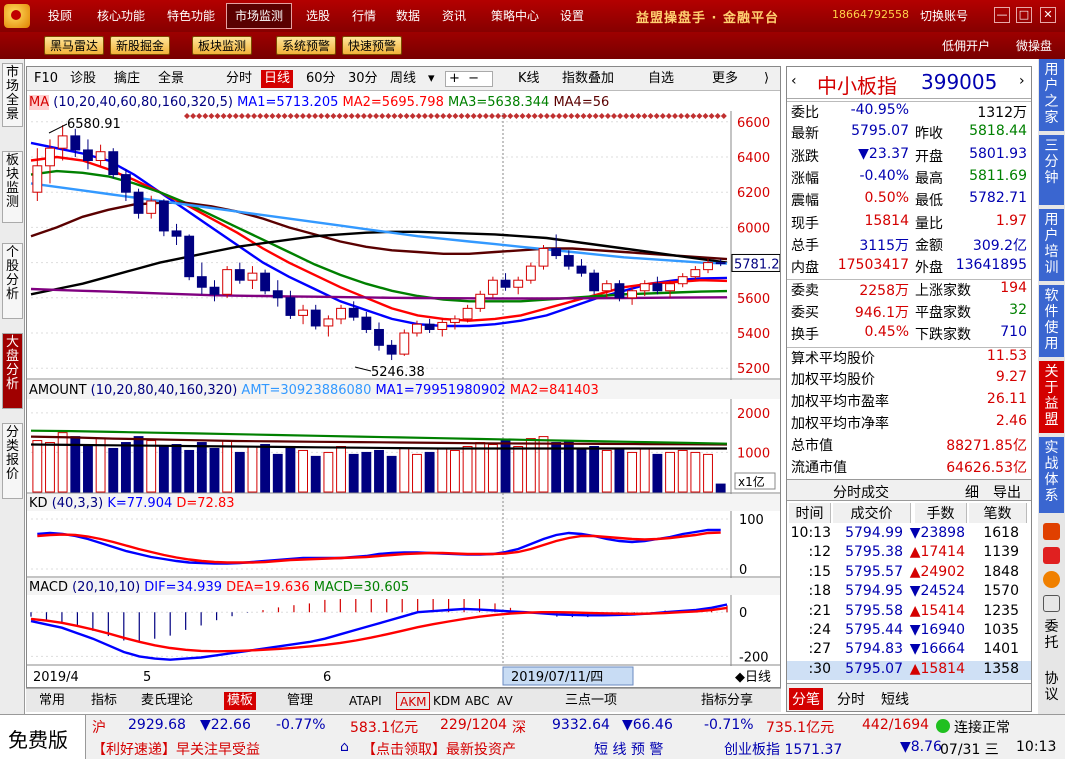  What do you see at coordinates (191, 16) in the screenshot?
I see `menu-item-2: 特色功能` at bounding box center [191, 16].